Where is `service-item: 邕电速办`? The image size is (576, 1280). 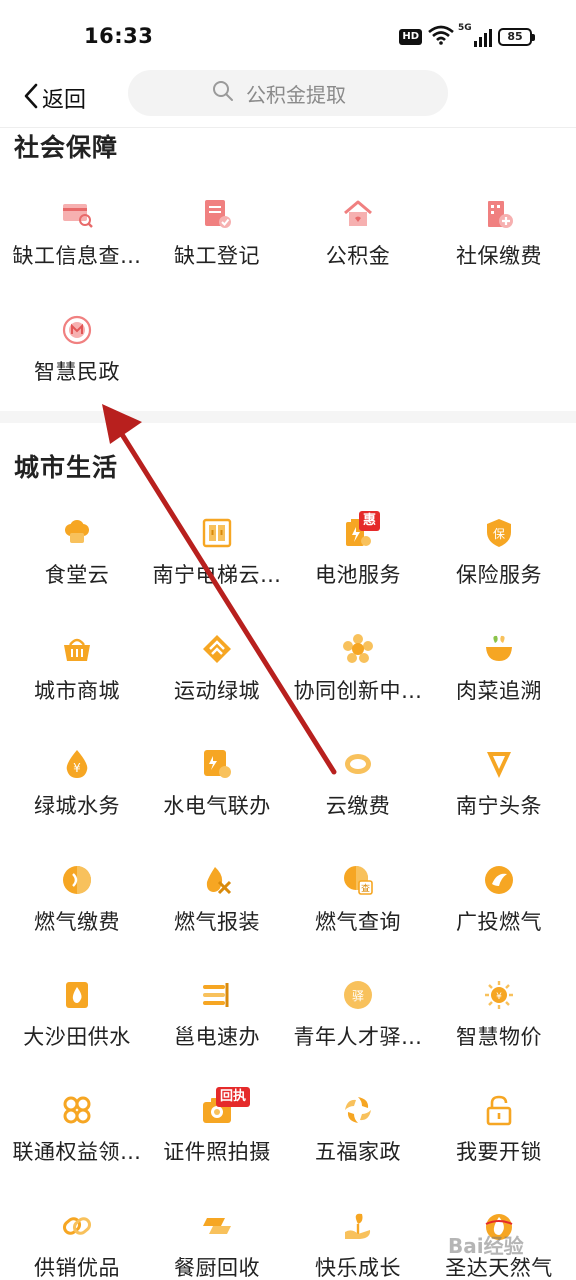 service-item: 邕电速办 is located at coordinates (217, 1034).